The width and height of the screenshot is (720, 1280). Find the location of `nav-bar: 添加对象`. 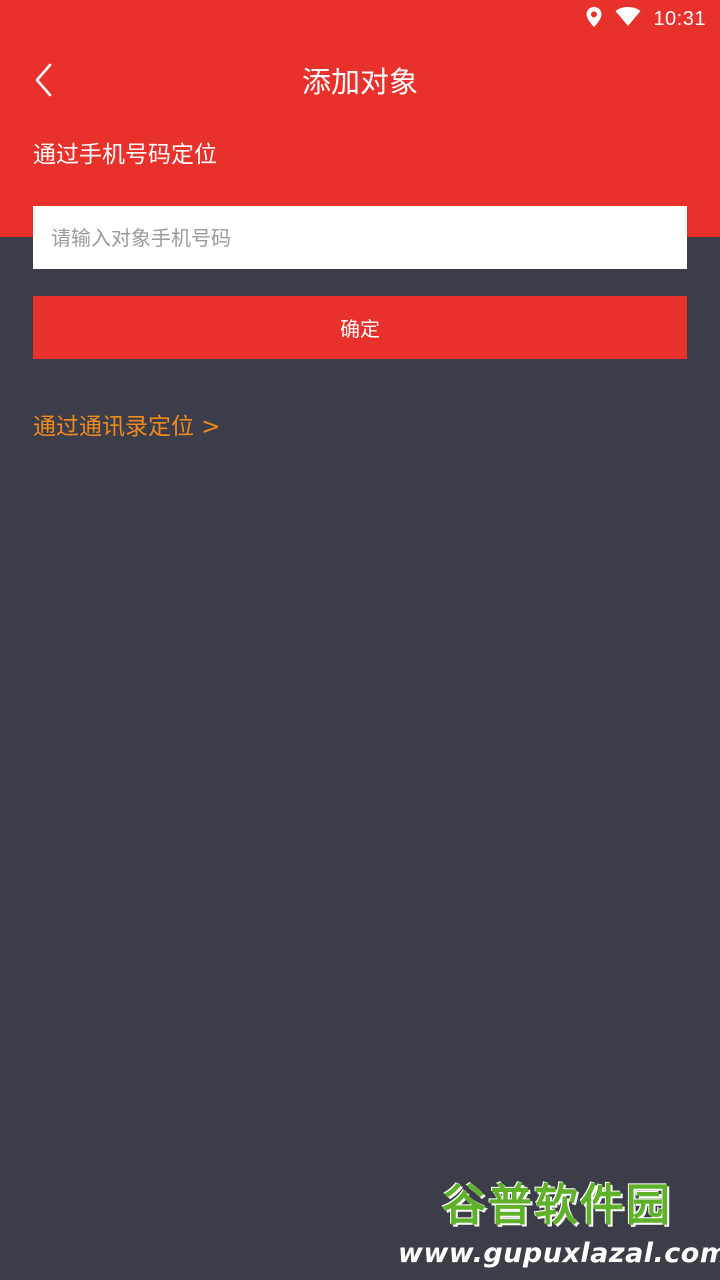

nav-bar: 添加对象 is located at coordinates (360, 82).